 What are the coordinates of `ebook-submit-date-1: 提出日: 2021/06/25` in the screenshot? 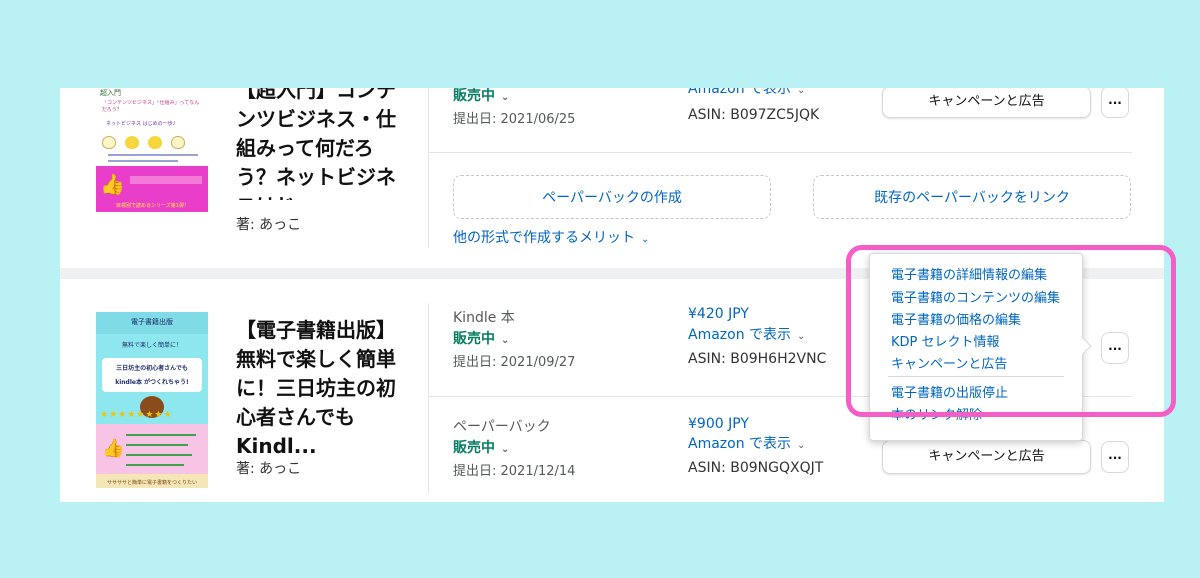 It's located at (514, 119).